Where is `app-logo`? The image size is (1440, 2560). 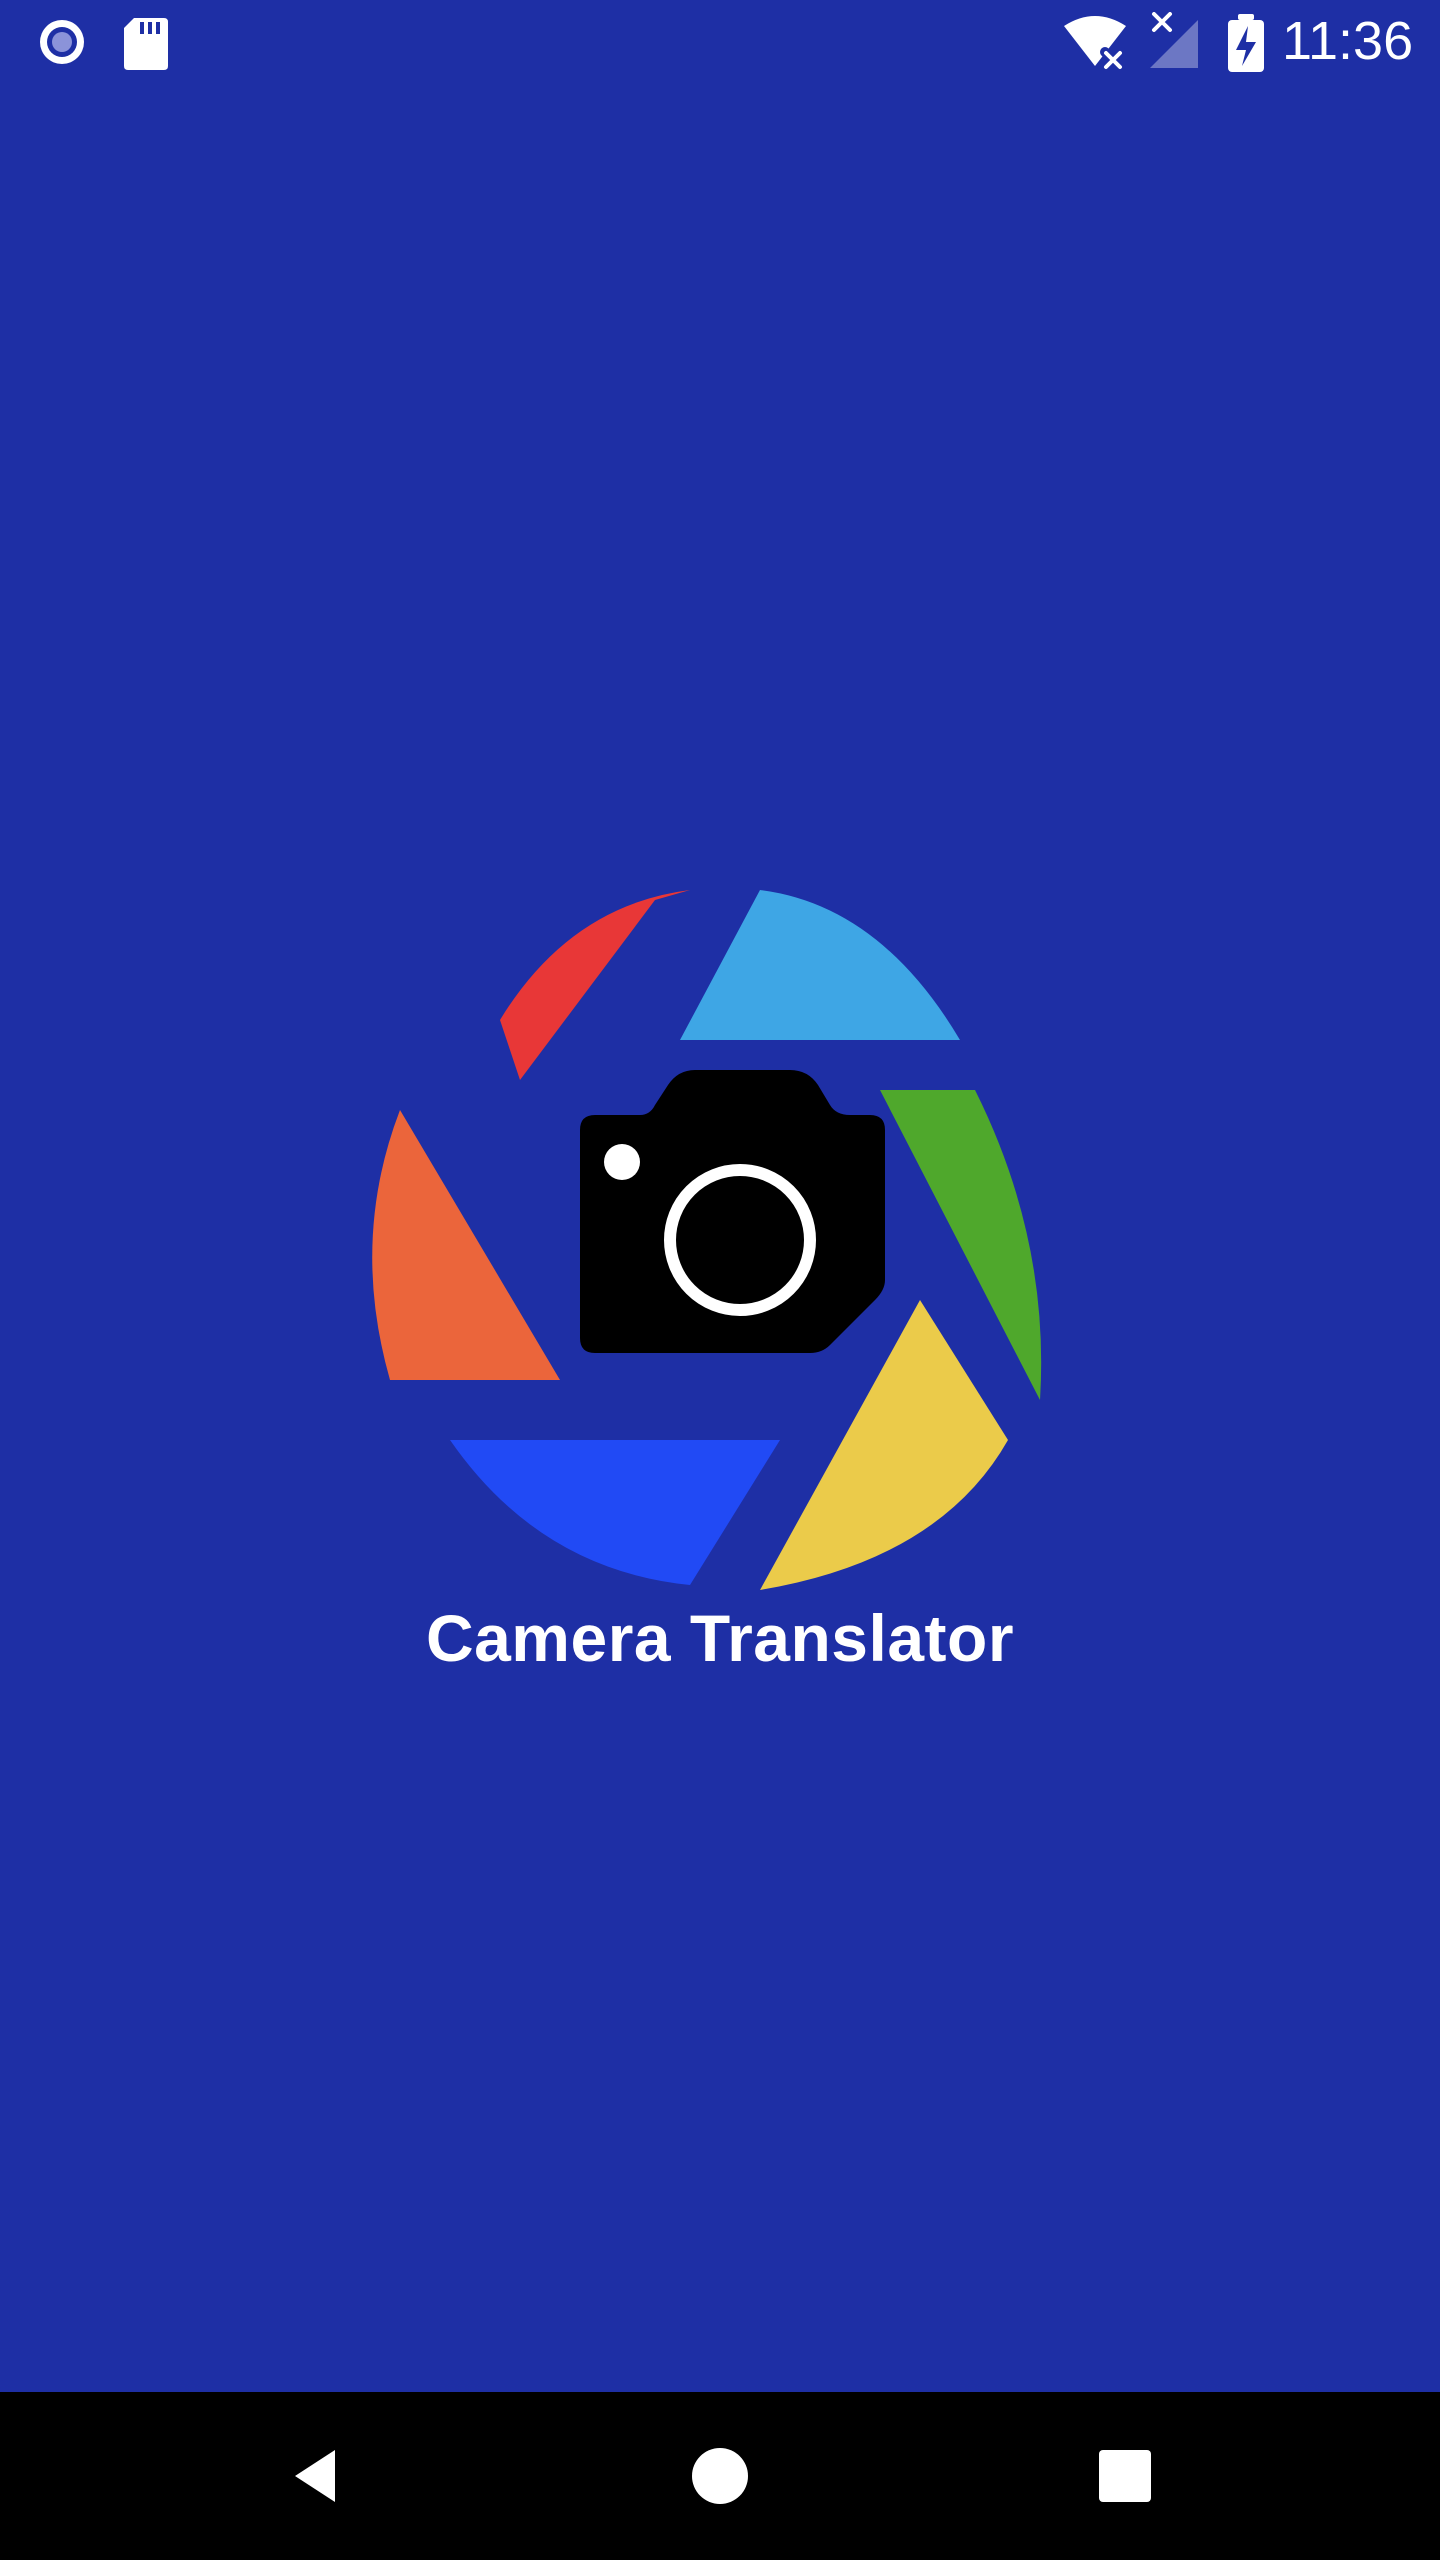 app-logo is located at coordinates (720, 1240).